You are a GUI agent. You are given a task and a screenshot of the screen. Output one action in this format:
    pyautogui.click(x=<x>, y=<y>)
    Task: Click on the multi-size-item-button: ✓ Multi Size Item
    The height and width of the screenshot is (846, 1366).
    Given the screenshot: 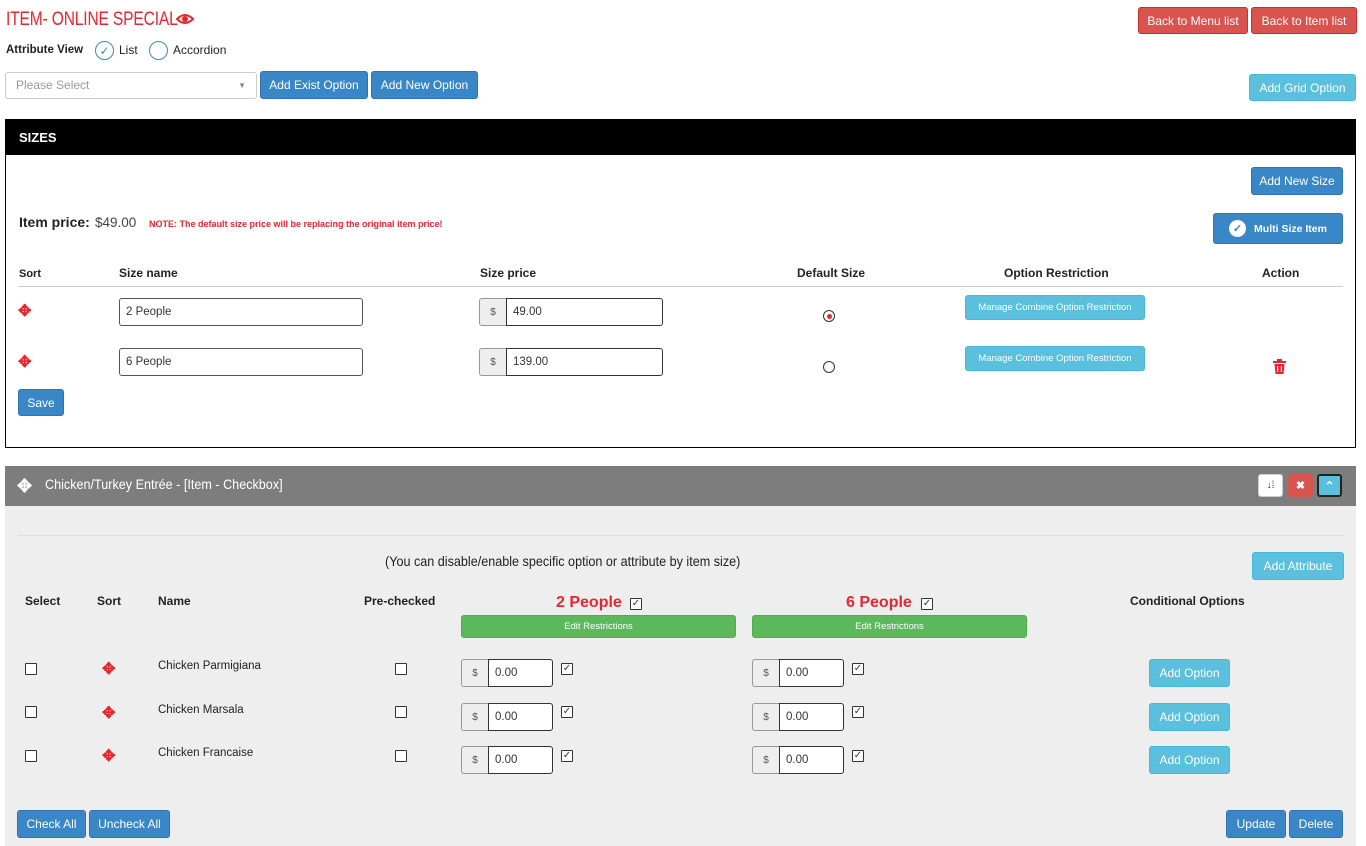 What is the action you would take?
    pyautogui.click(x=1278, y=228)
    